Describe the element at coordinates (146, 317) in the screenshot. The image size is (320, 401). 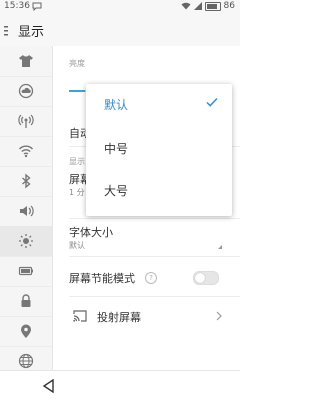
I see `cast-screen-row: 投射屏幕` at that location.